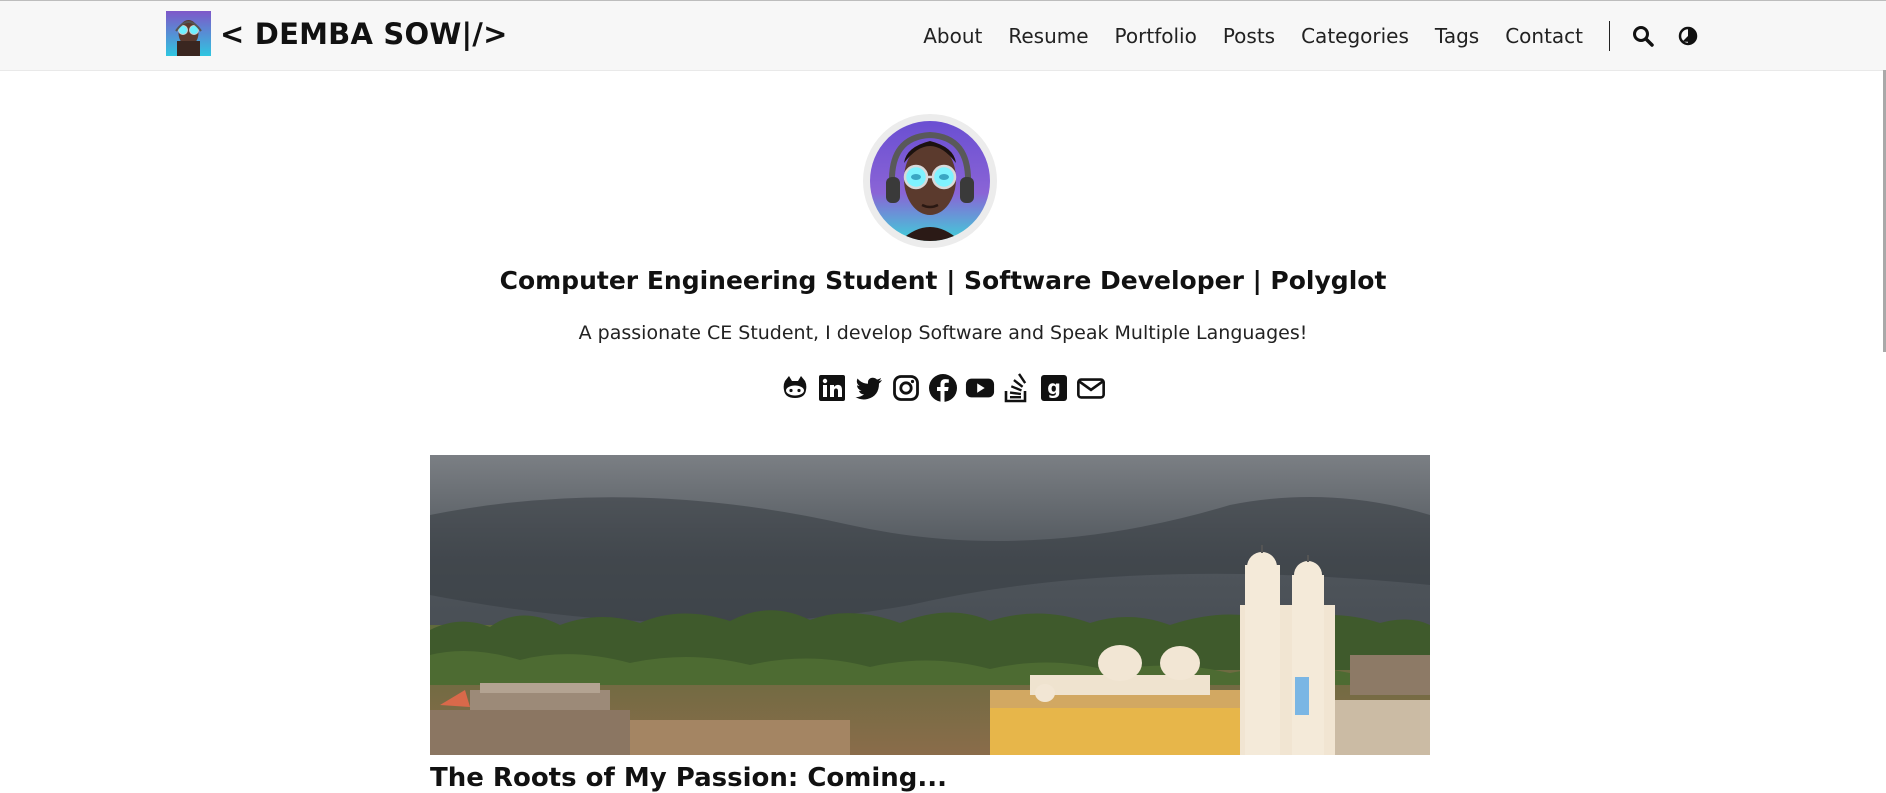 Image resolution: width=1886 pixels, height=793 pixels. What do you see at coordinates (364, 33) in the screenshot?
I see `site-title: < DEMBA SOW|/>` at bounding box center [364, 33].